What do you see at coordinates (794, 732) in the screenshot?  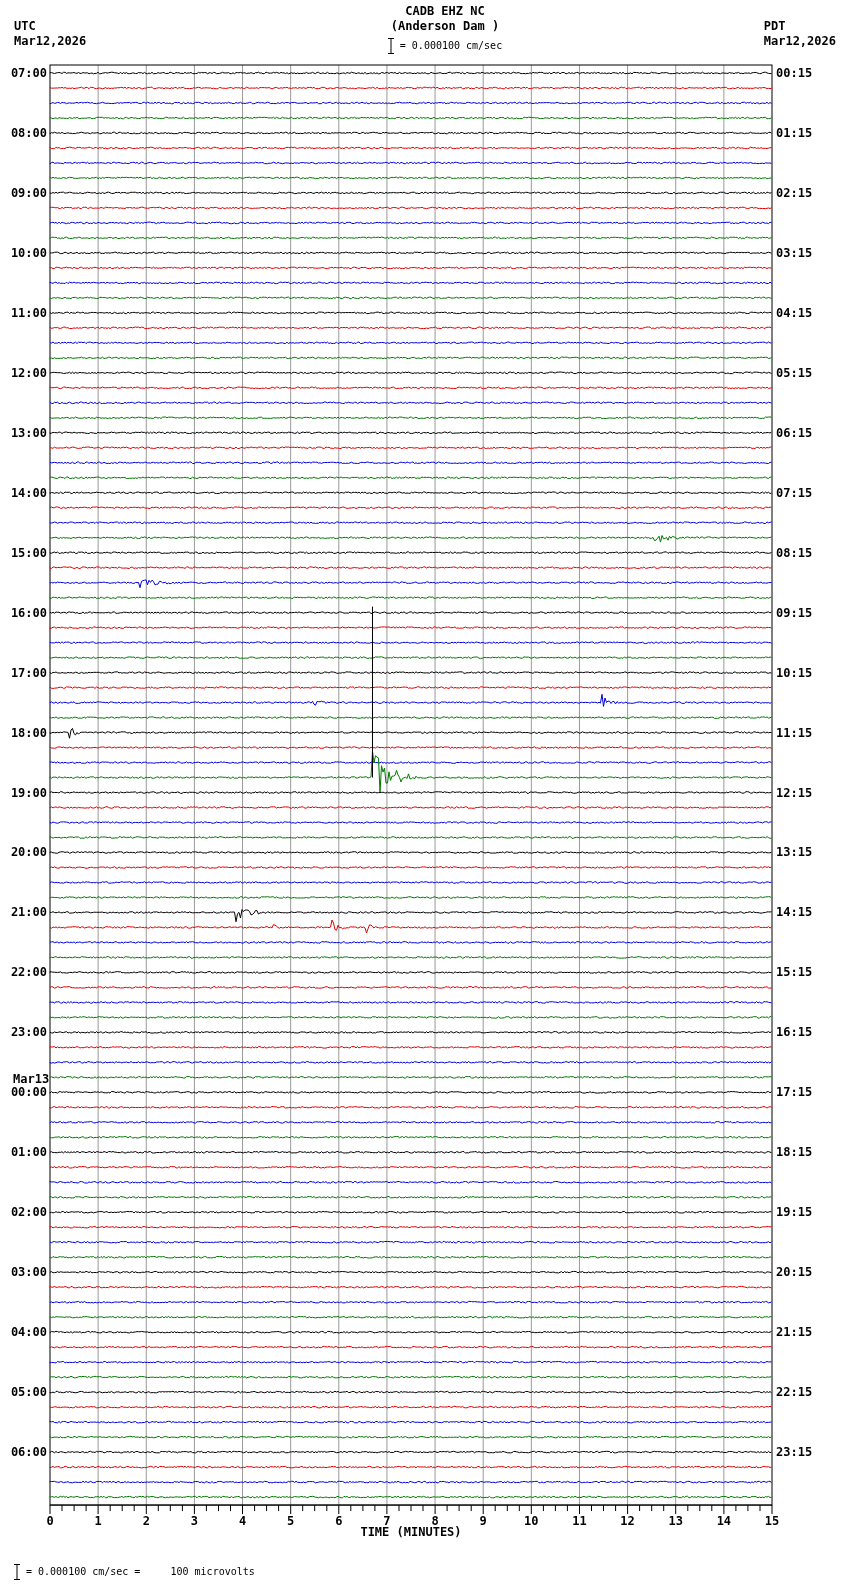 I see `hour-label: 11:15` at bounding box center [794, 732].